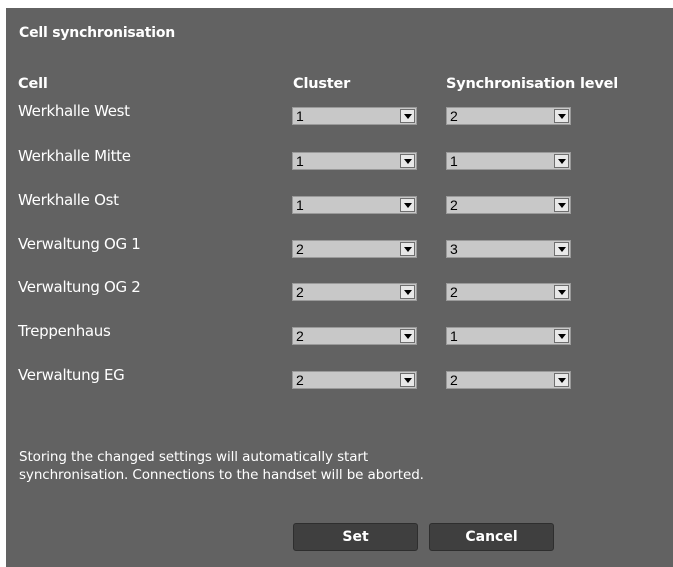  I want to click on table-row: Verwaltung OG 2 2 2, so click(339, 291).